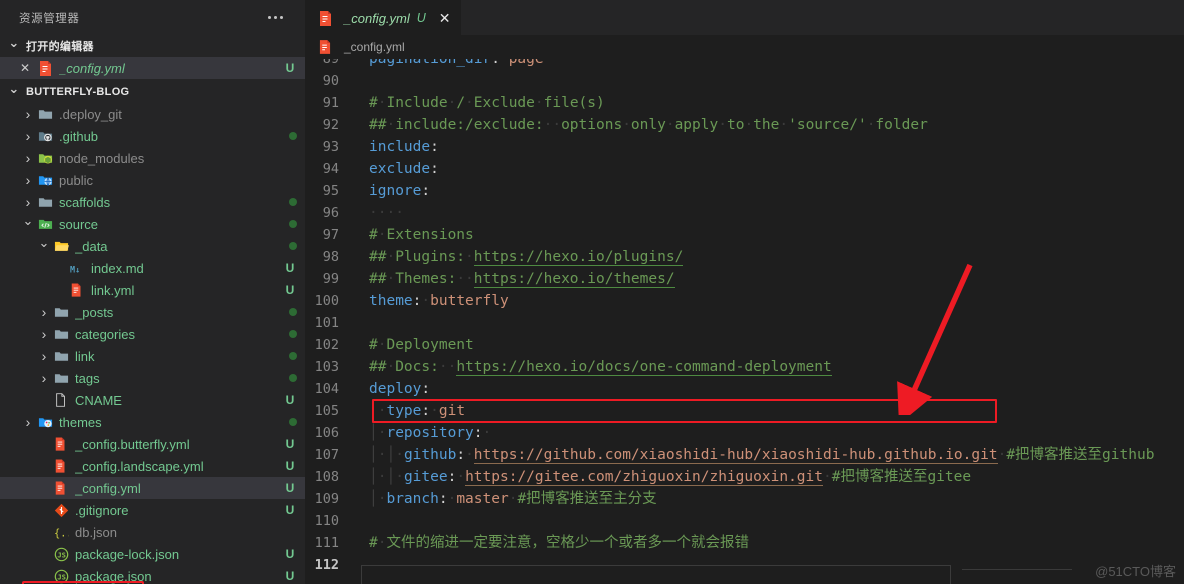 This screenshot has height=584, width=1184. What do you see at coordinates (152, 356) in the screenshot?
I see `tree-item-link: link` at bounding box center [152, 356].